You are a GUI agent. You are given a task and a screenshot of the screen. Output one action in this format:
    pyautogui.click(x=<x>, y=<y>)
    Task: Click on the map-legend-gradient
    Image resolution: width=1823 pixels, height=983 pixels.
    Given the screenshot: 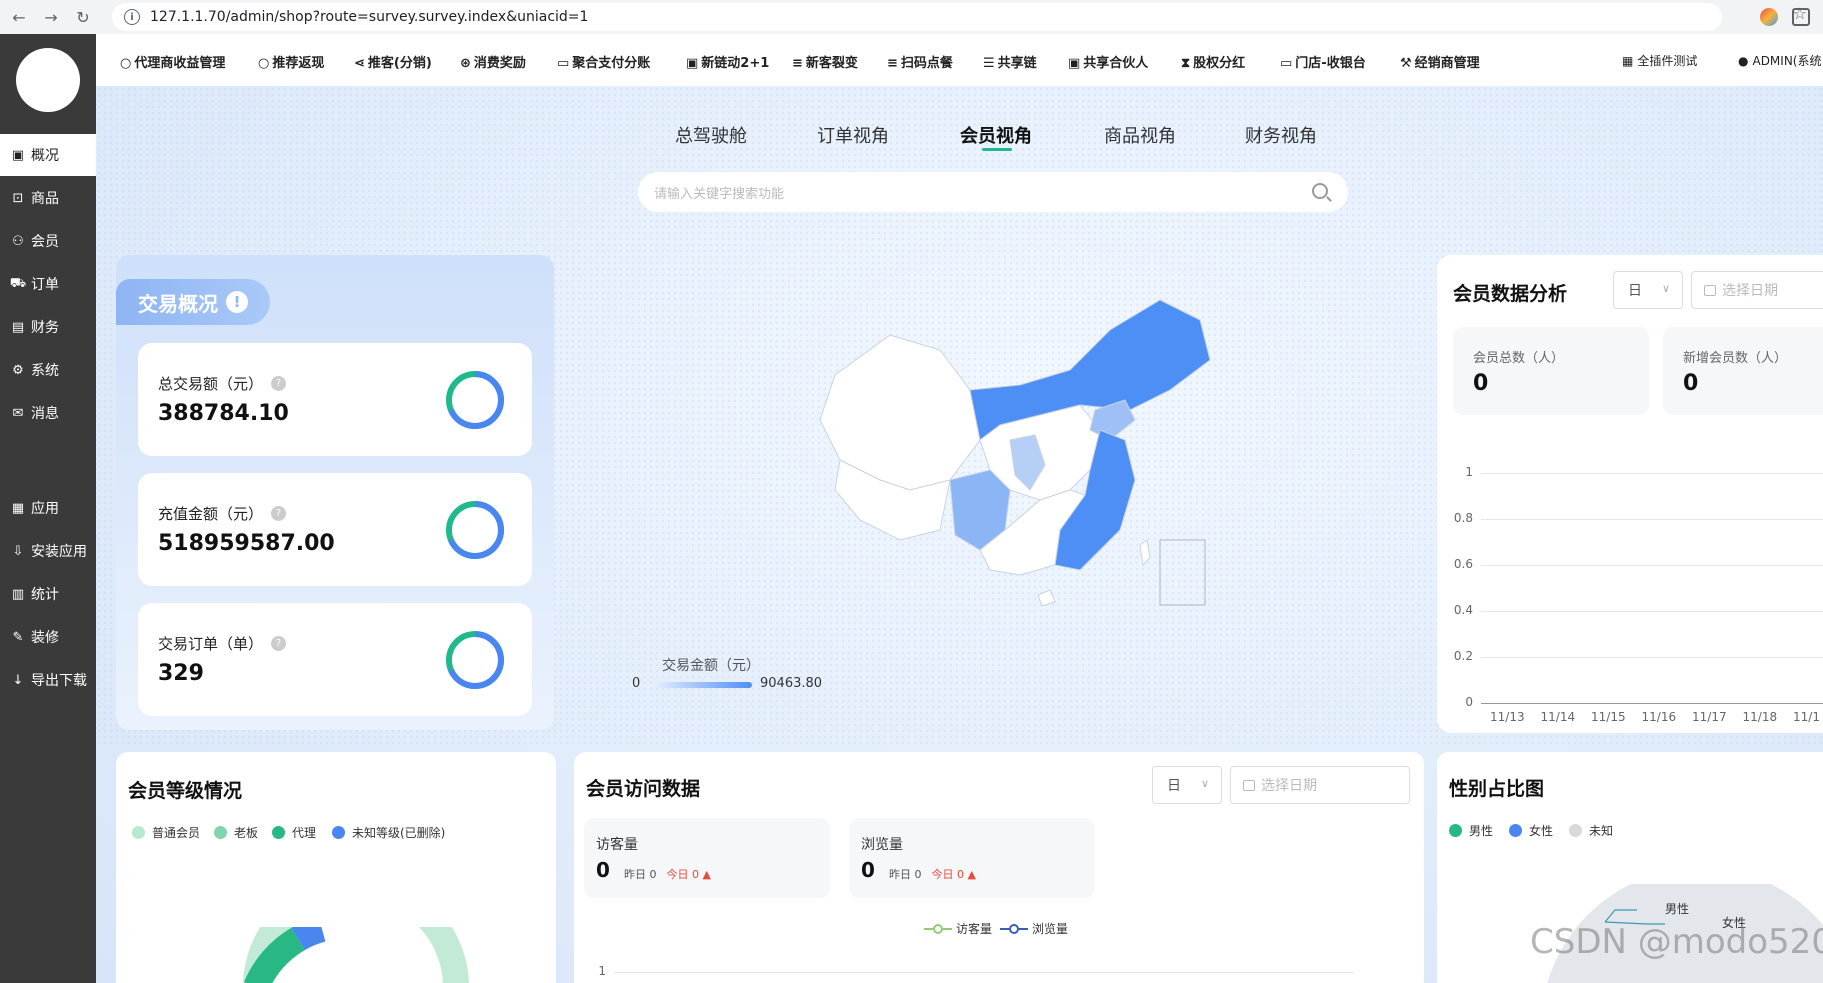 What is the action you would take?
    pyautogui.click(x=702, y=685)
    